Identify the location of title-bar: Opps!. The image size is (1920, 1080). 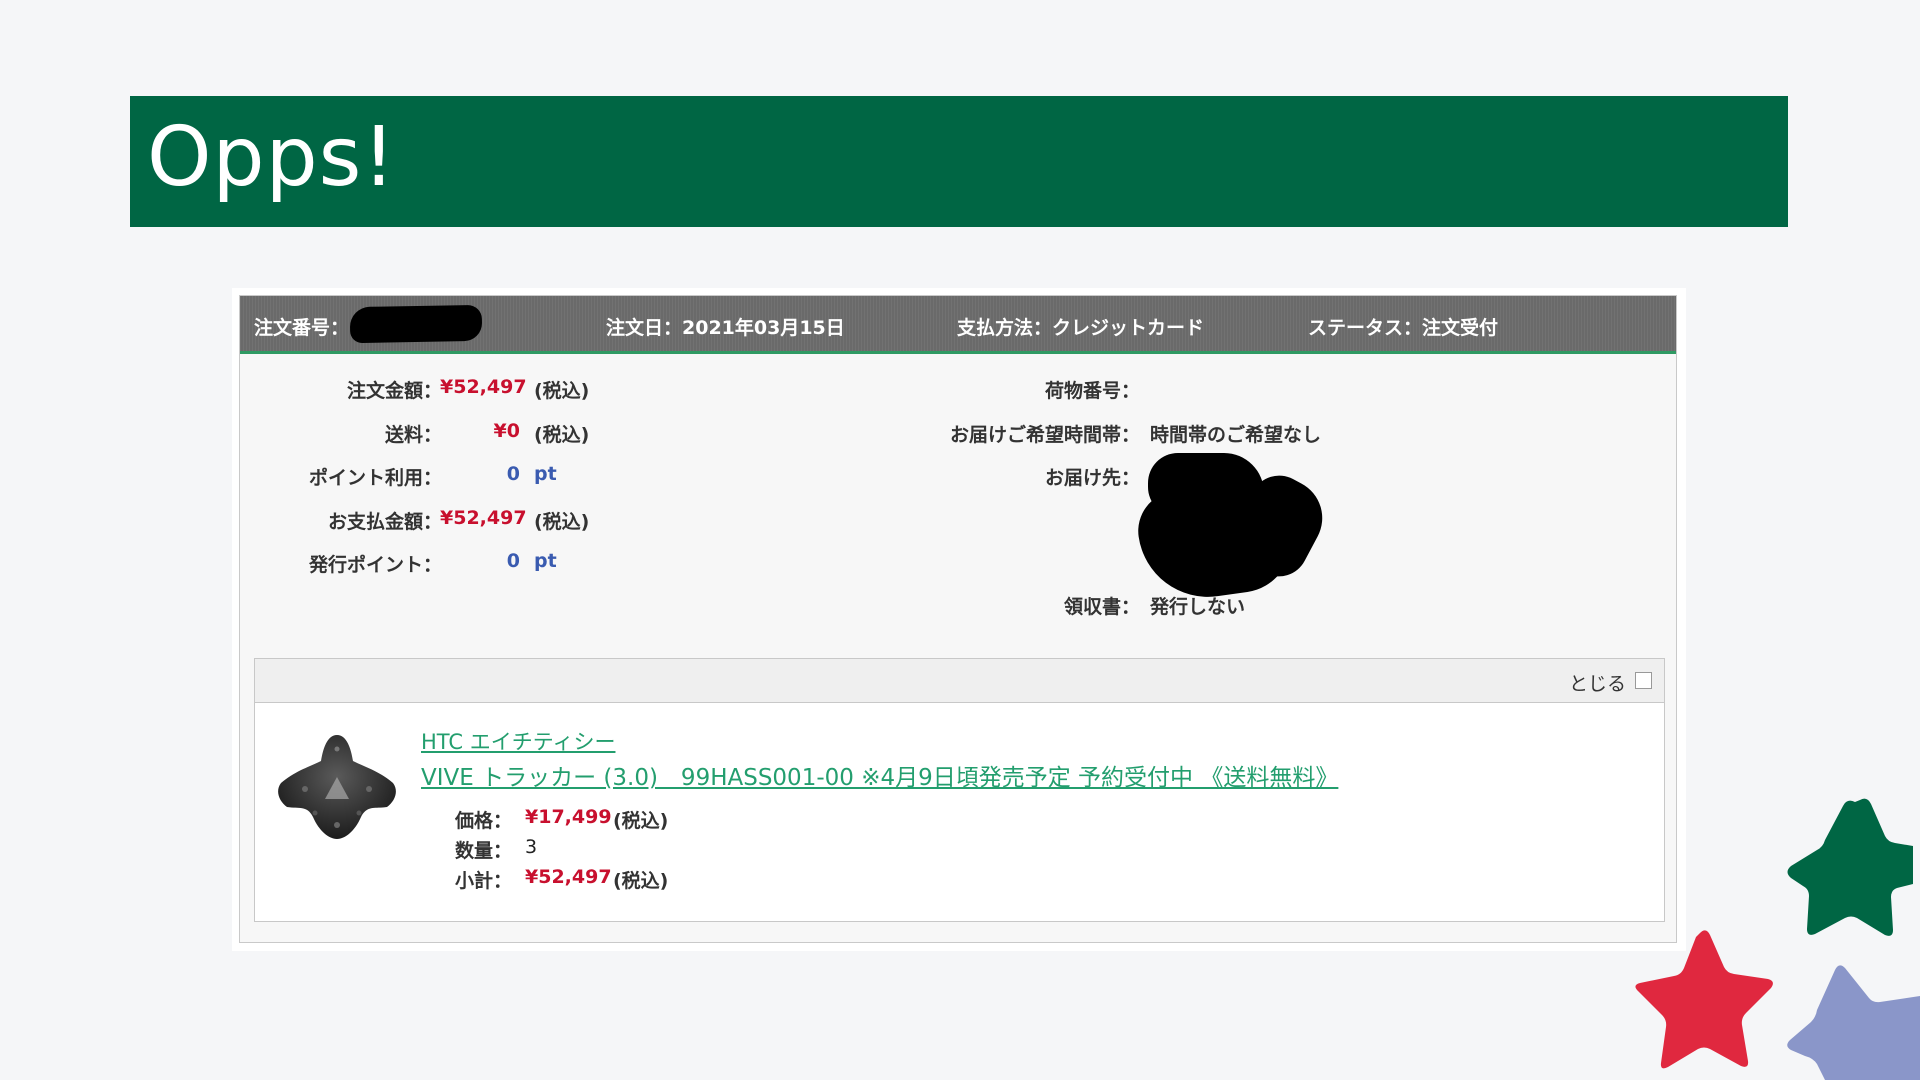
(959, 161).